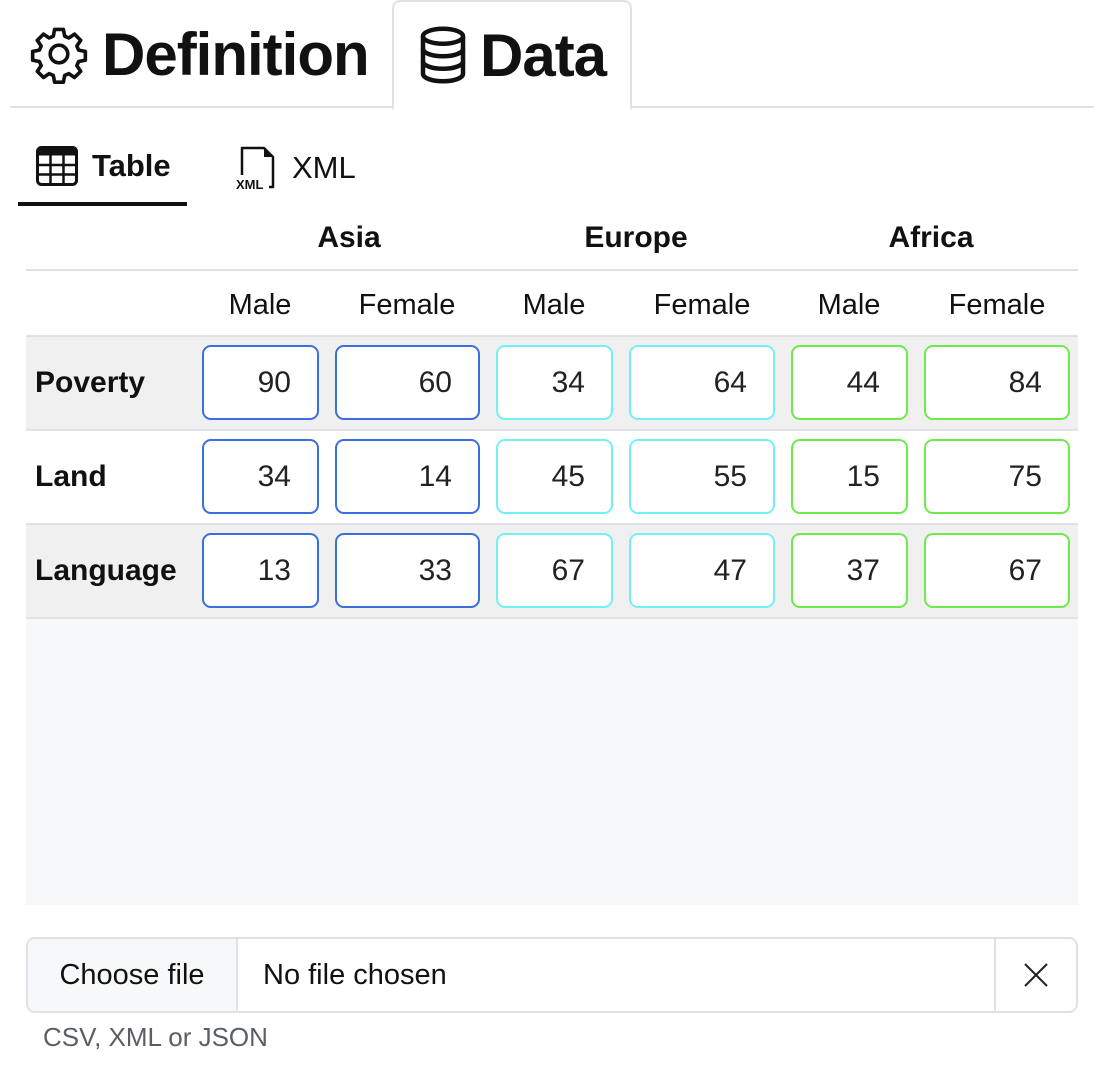  What do you see at coordinates (106, 570) in the screenshot?
I see `row-label: Language` at bounding box center [106, 570].